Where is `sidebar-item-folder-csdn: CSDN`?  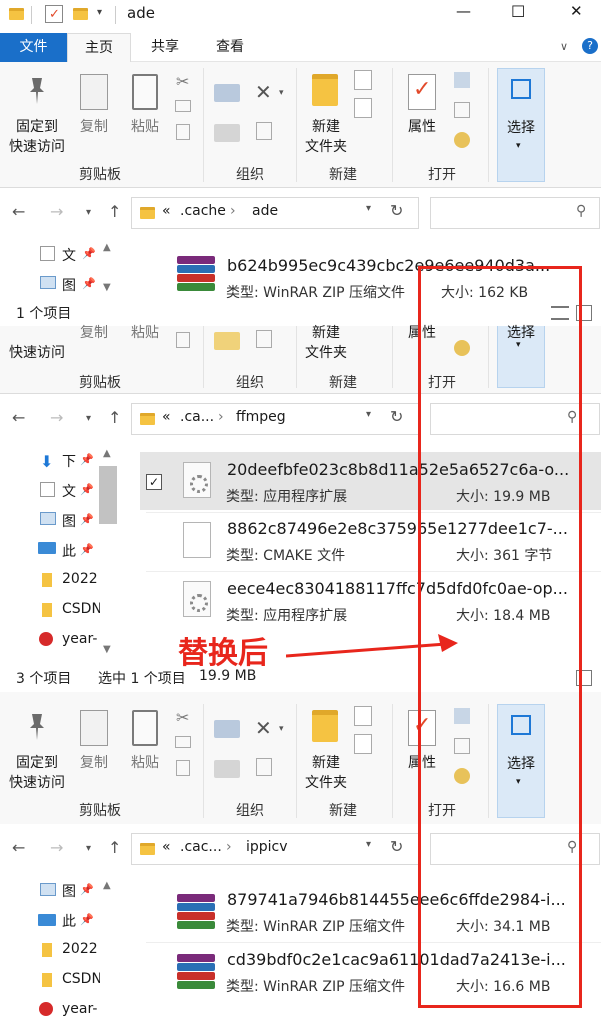 sidebar-item-folder-csdn: CSDN is located at coordinates (81, 609).